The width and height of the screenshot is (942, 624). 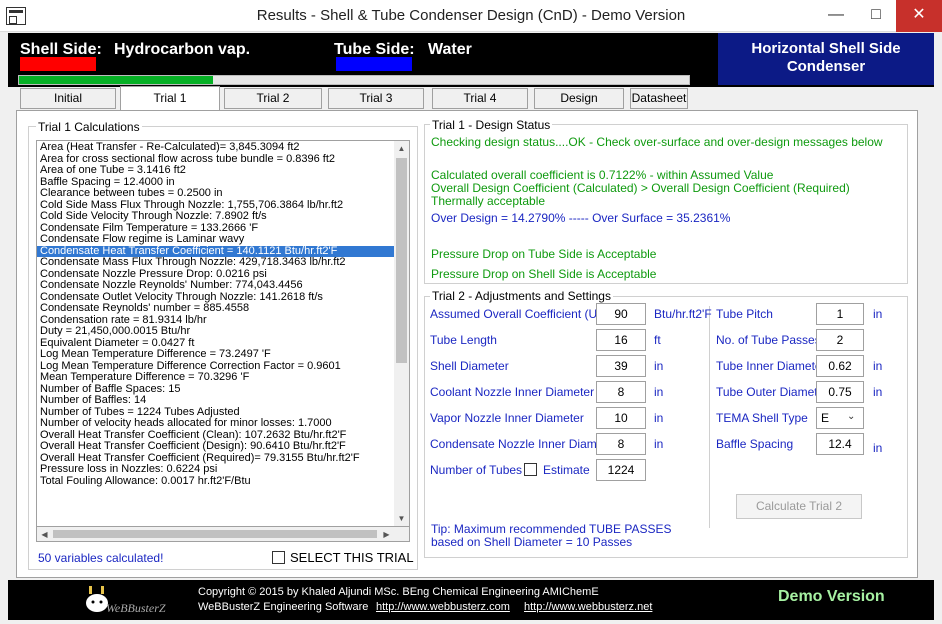 I want to click on calculate-trial-2-button: Calculate Trial 2, so click(x=799, y=506).